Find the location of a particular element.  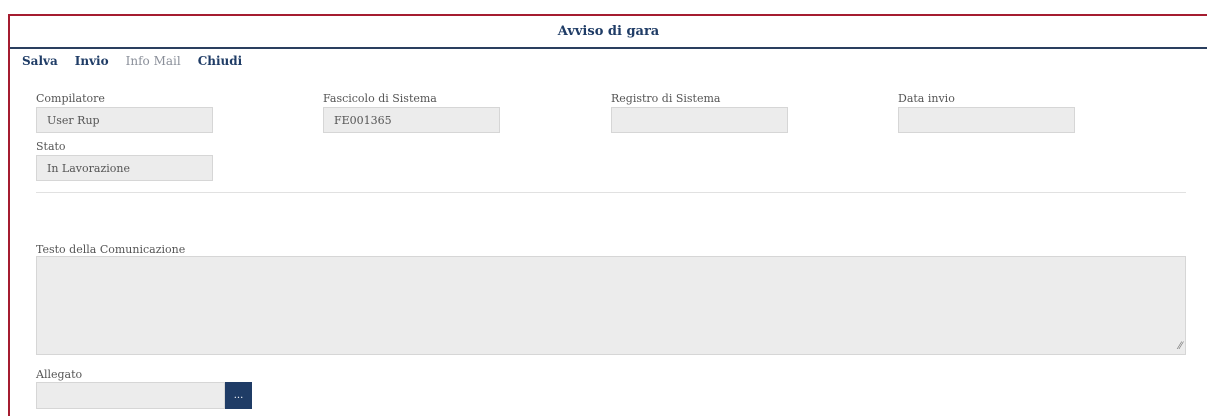

registro-field is located at coordinates (699, 120).